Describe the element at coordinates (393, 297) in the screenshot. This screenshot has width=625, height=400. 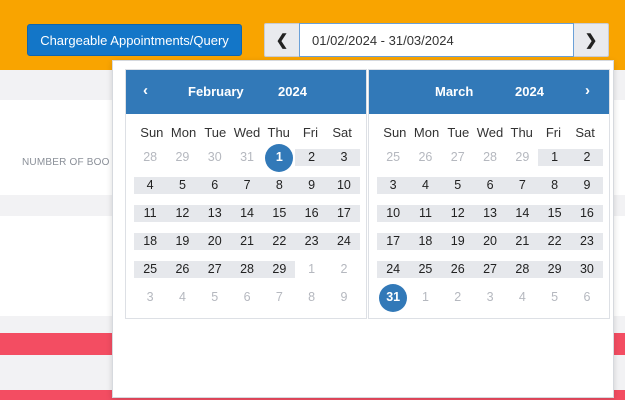
I see `selected-day-cell: 31` at that location.